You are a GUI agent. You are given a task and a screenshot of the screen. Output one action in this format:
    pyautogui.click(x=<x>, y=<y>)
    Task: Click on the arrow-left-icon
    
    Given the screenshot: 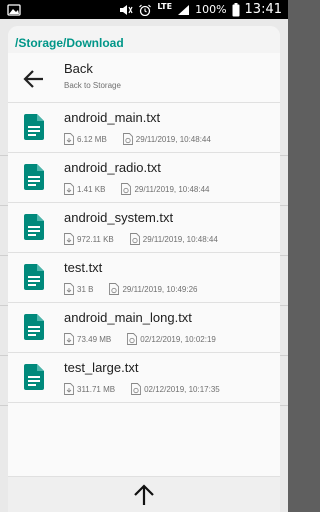 What is the action you would take?
    pyautogui.click(x=33, y=79)
    